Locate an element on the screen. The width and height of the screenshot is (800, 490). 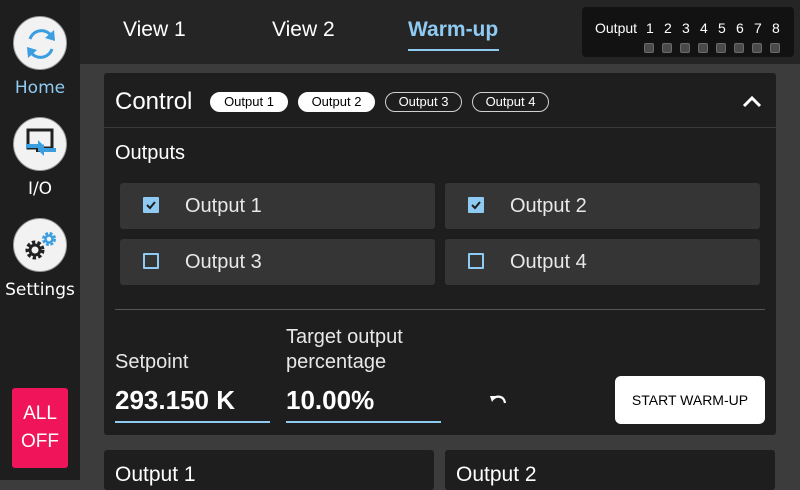
gears-icon is located at coordinates (40, 246).